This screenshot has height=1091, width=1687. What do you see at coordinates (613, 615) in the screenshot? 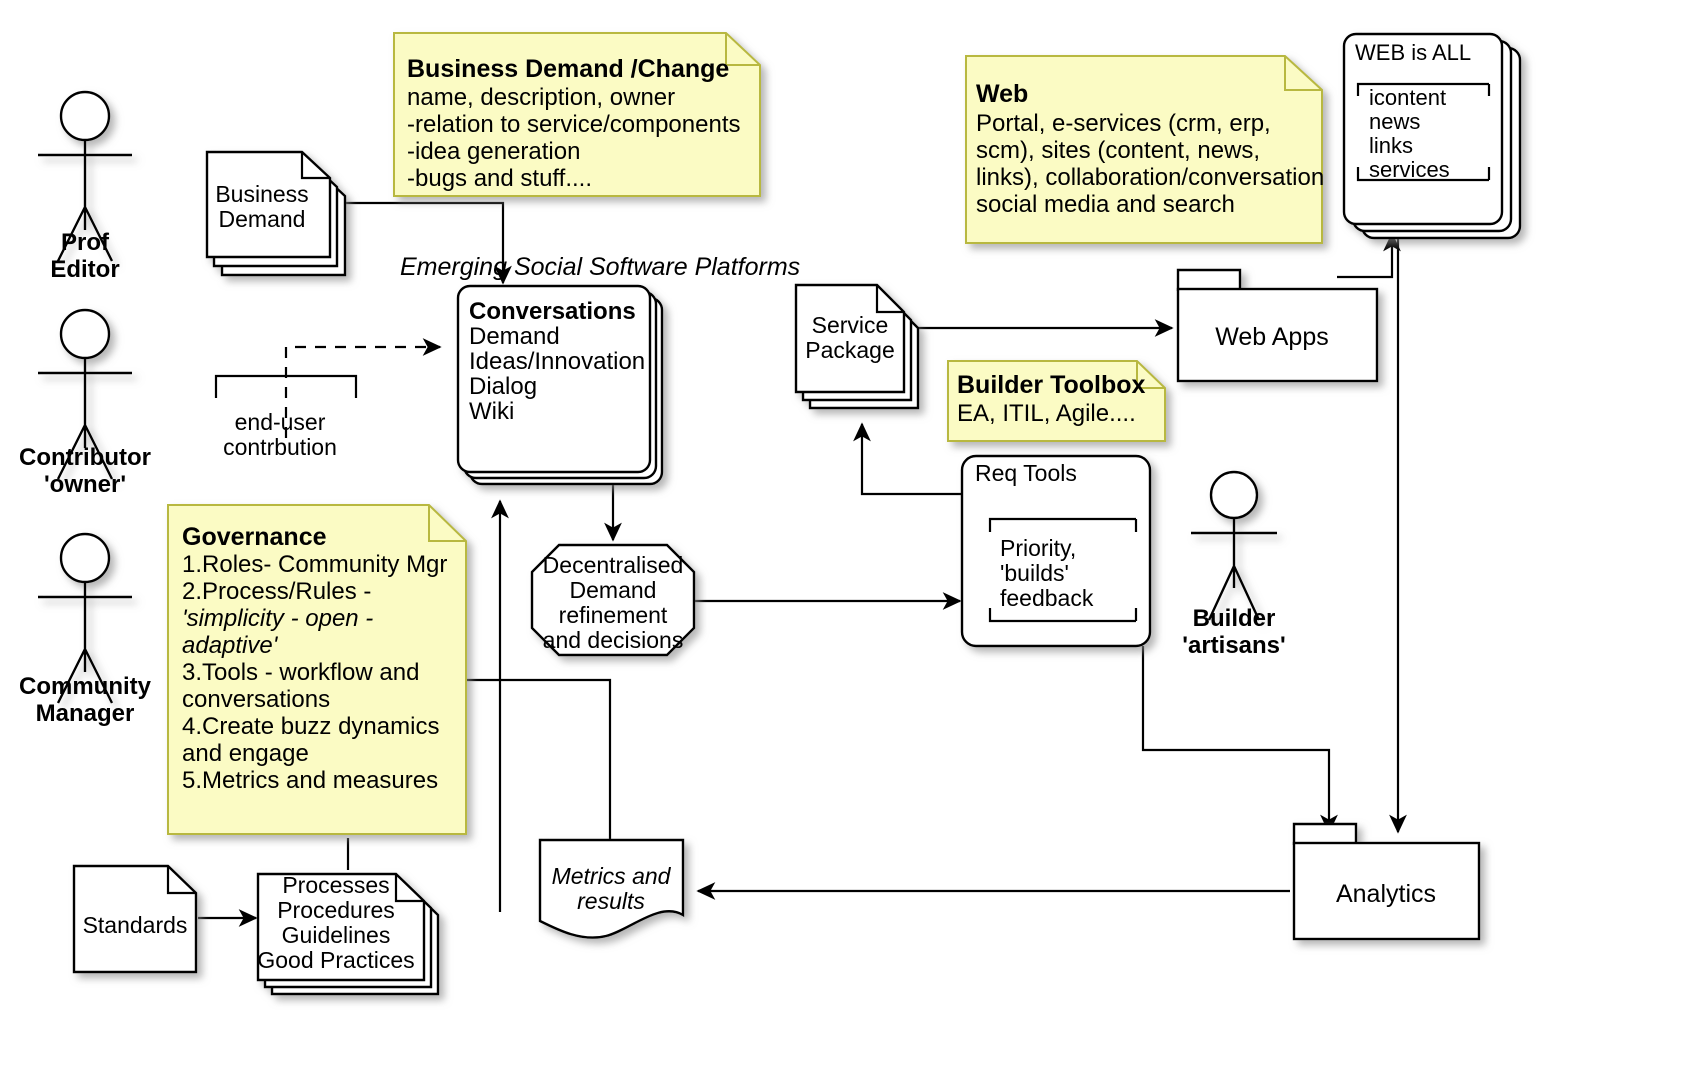
I see `node-label-line: refinement` at bounding box center [613, 615].